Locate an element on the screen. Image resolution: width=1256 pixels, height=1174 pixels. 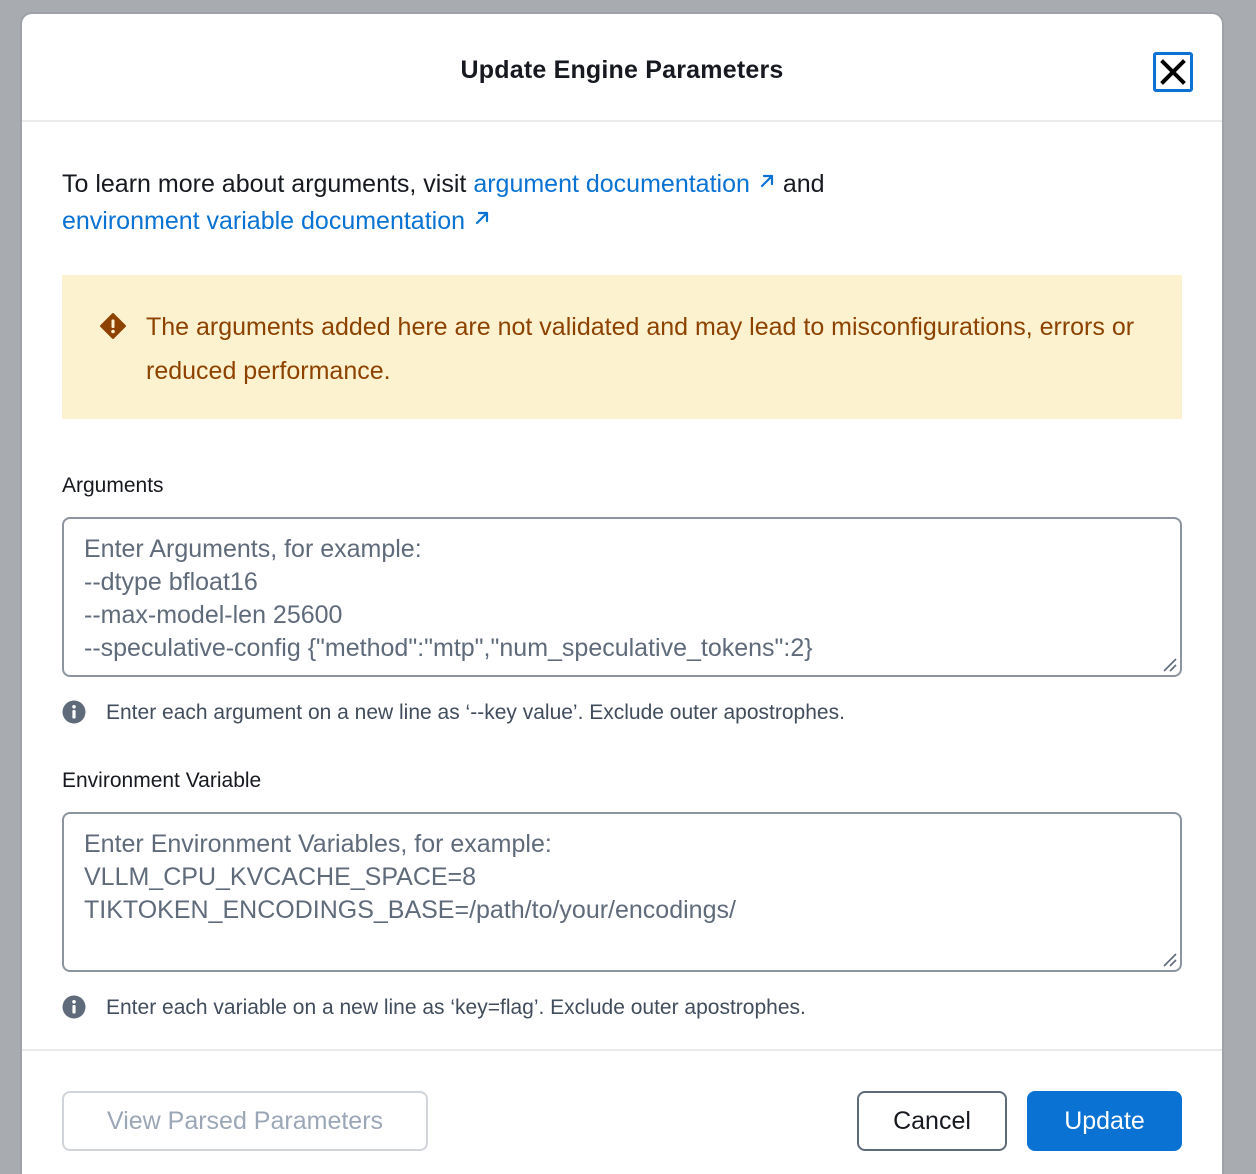
dialog-header: Update Engine Parameters is located at coordinates (622, 68).